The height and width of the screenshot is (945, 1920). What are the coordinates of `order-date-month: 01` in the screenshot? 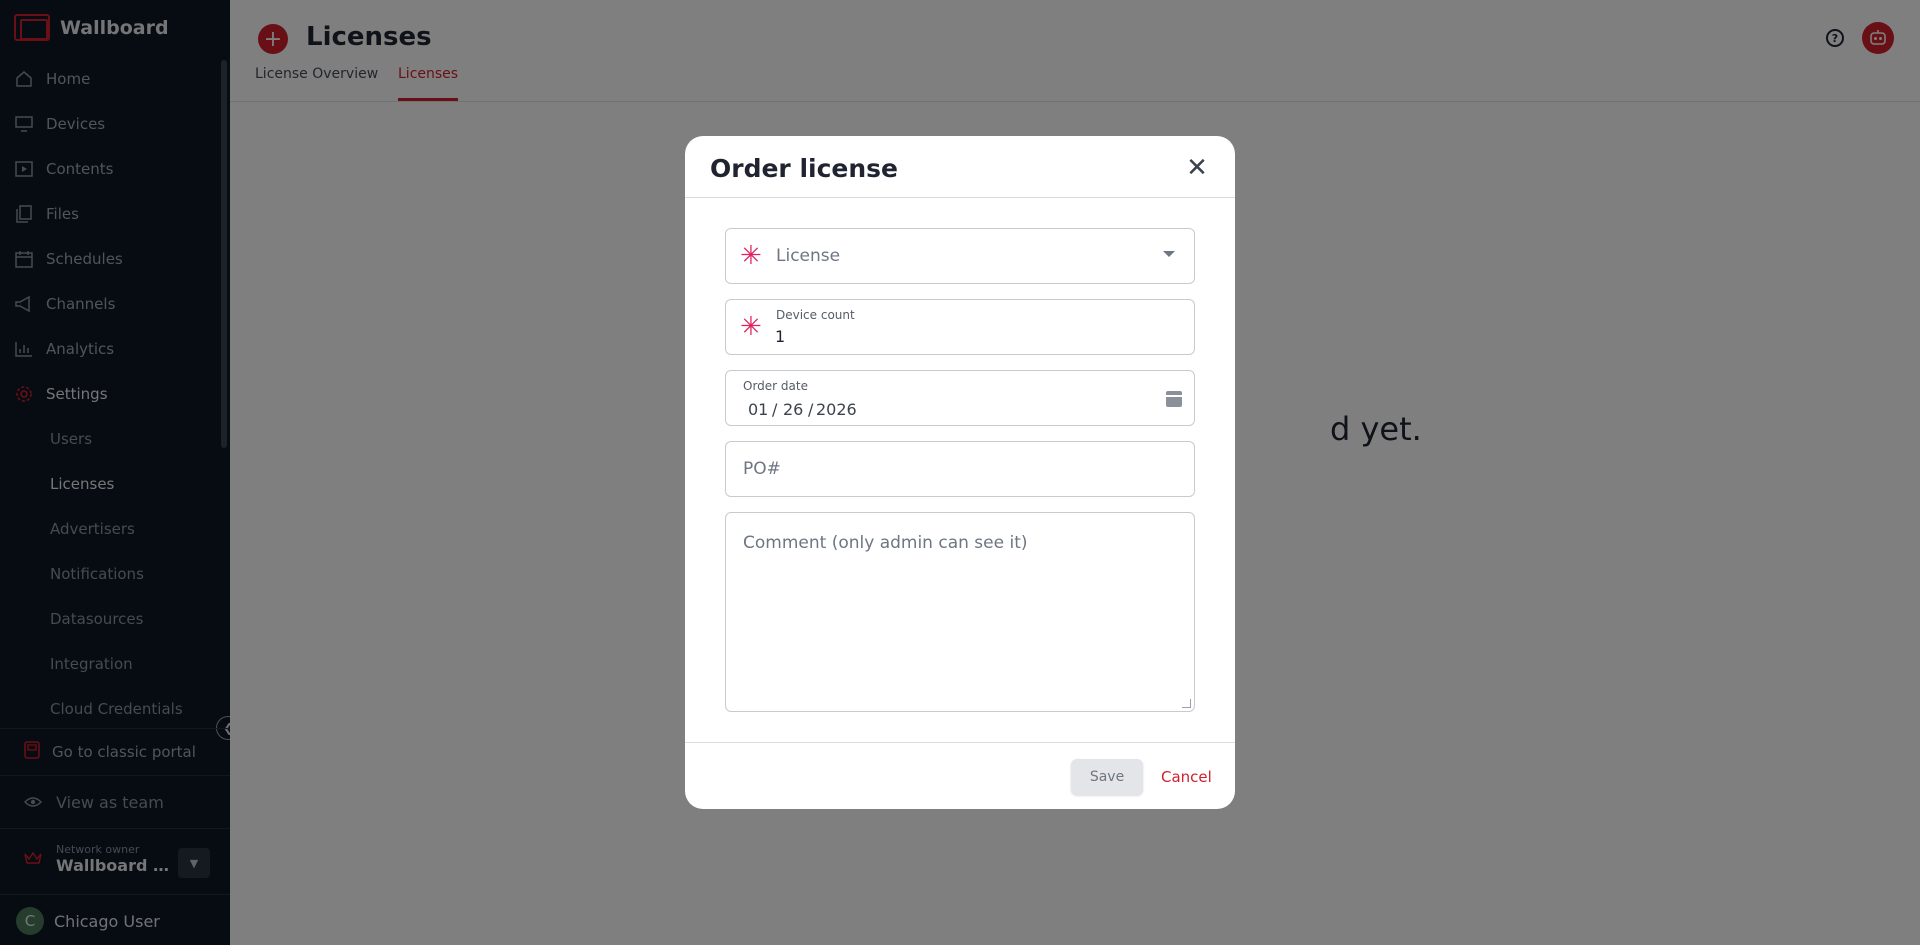 It's located at (758, 409).